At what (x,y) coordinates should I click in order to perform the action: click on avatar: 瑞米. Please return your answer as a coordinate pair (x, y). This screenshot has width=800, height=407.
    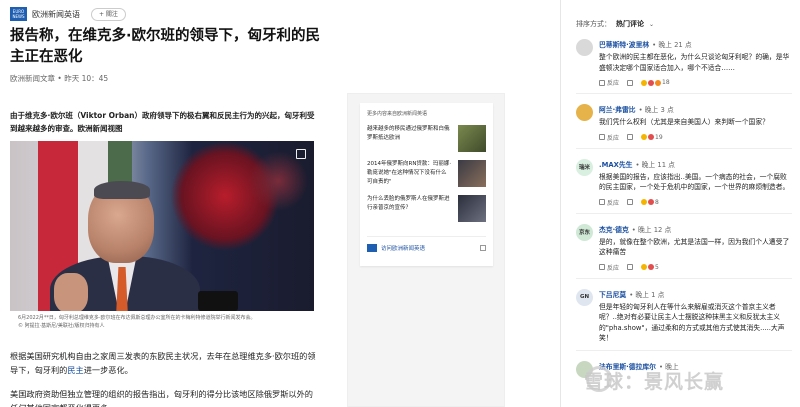
    Looking at the image, I should click on (584, 167).